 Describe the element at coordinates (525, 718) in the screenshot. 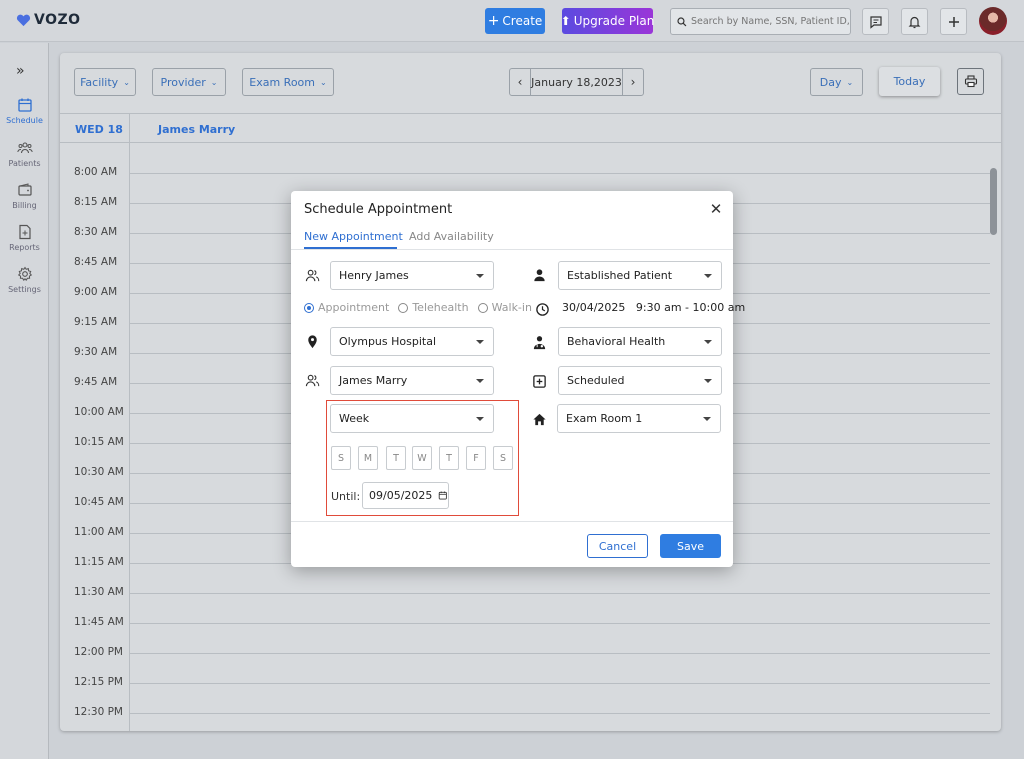

I see `time-slot-row: 12:30 PM` at that location.